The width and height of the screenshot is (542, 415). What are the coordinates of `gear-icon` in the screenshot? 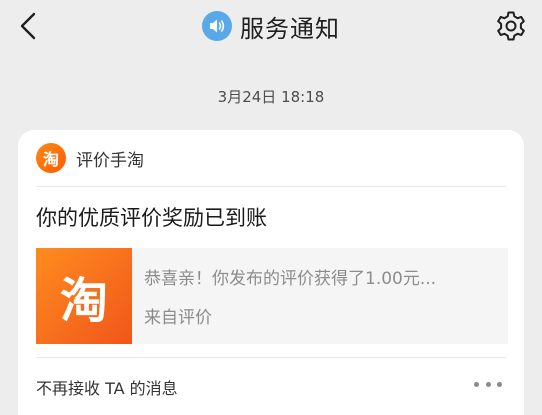 It's located at (511, 26).